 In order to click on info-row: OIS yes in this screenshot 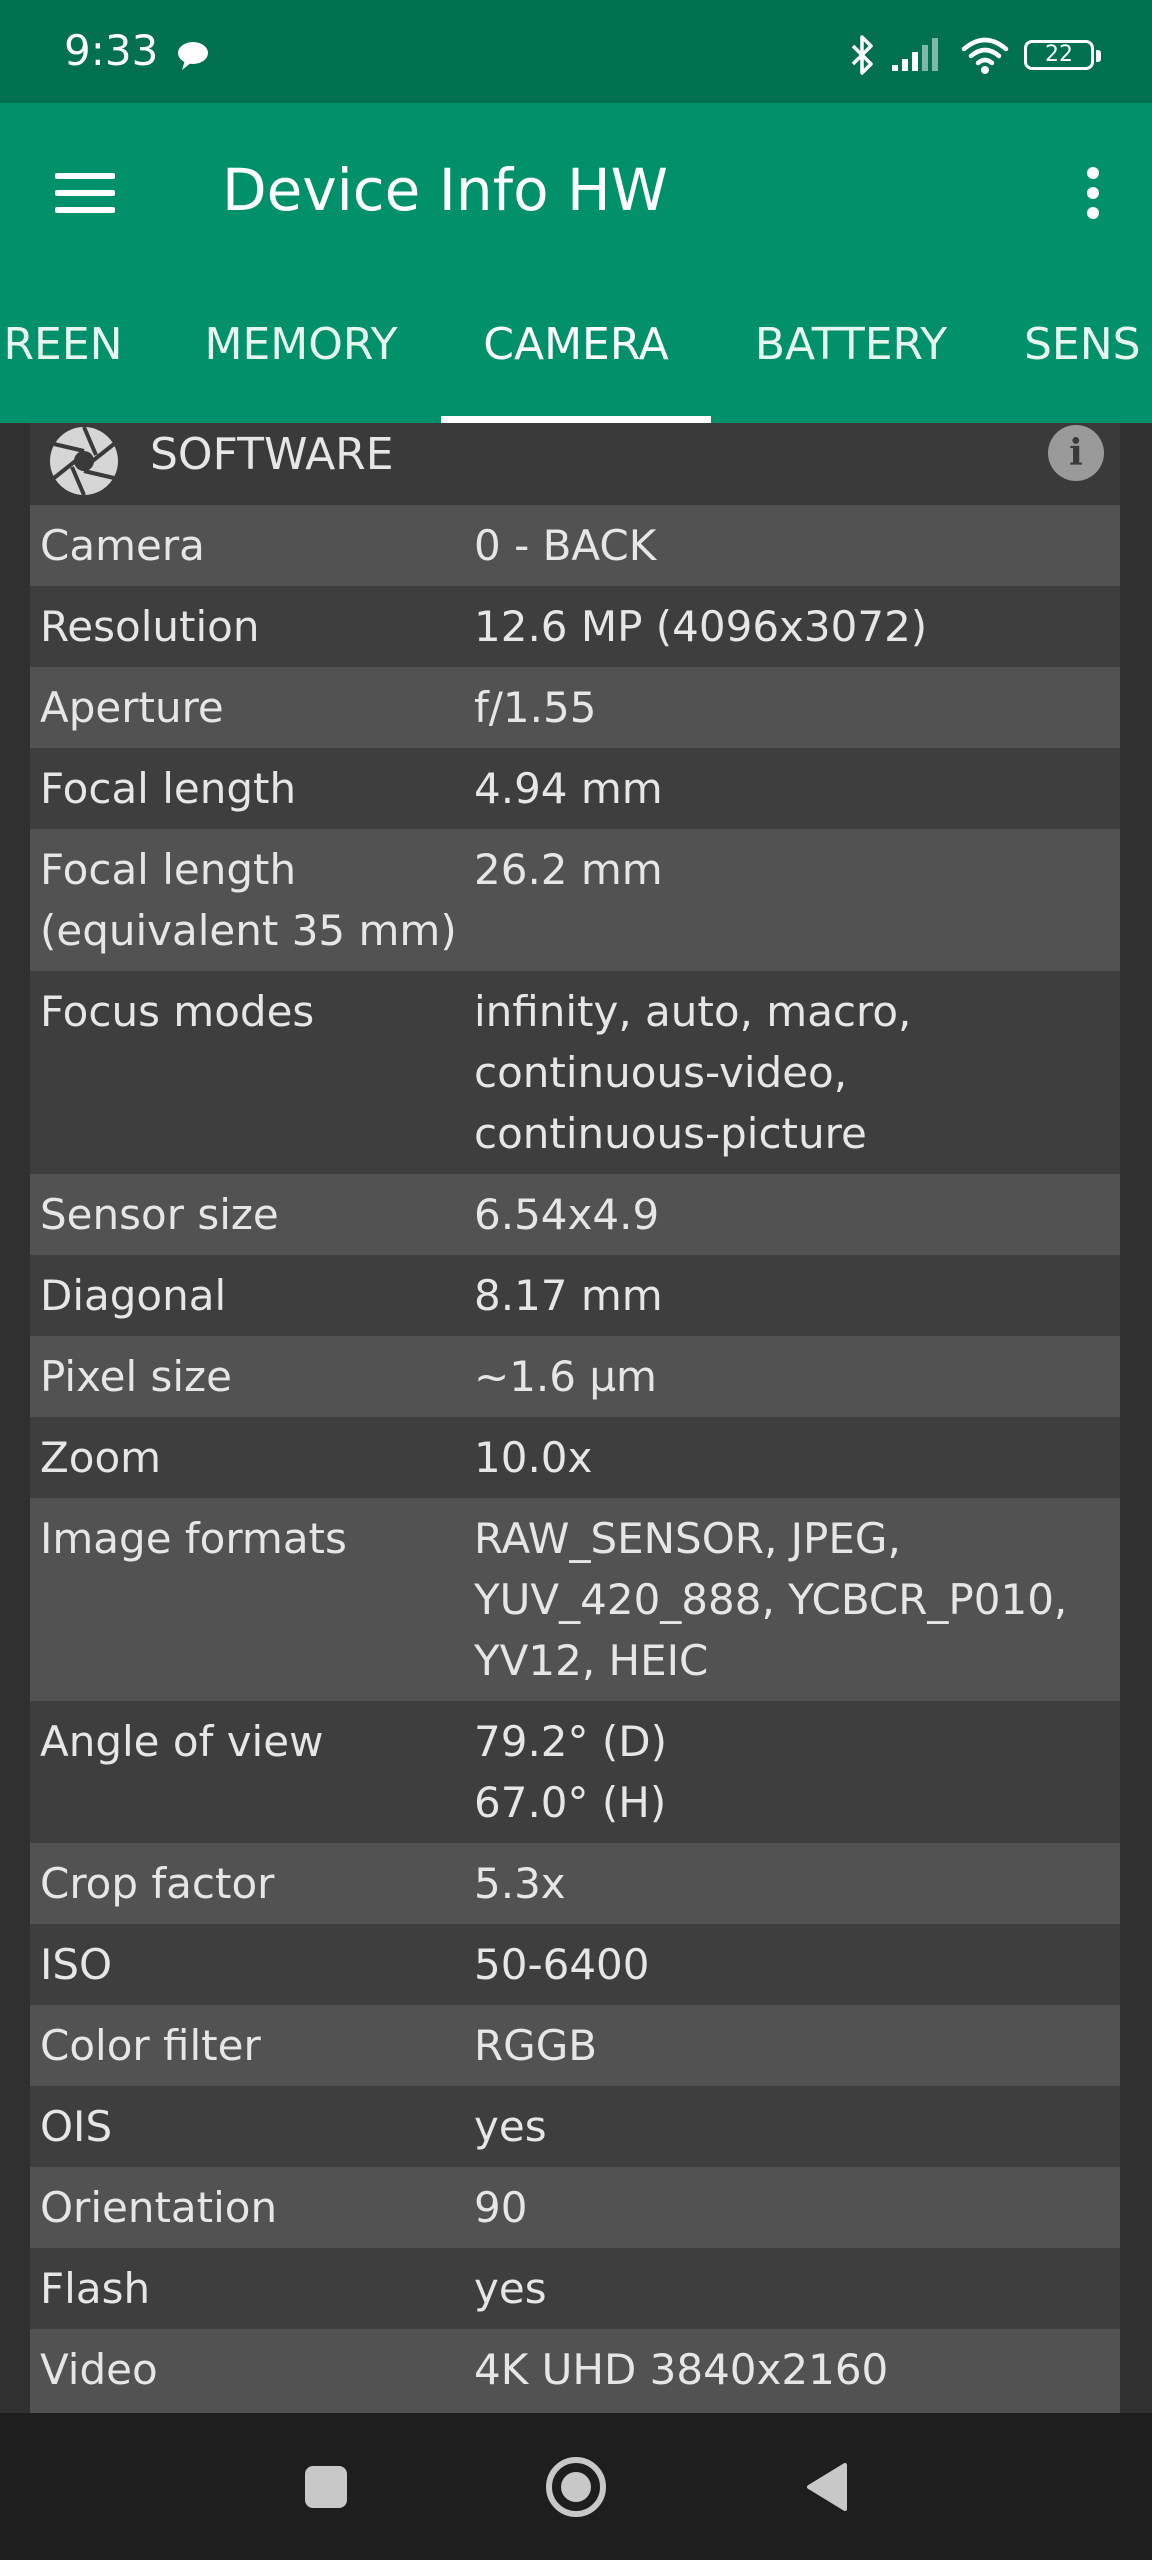, I will do `click(575, 2126)`.